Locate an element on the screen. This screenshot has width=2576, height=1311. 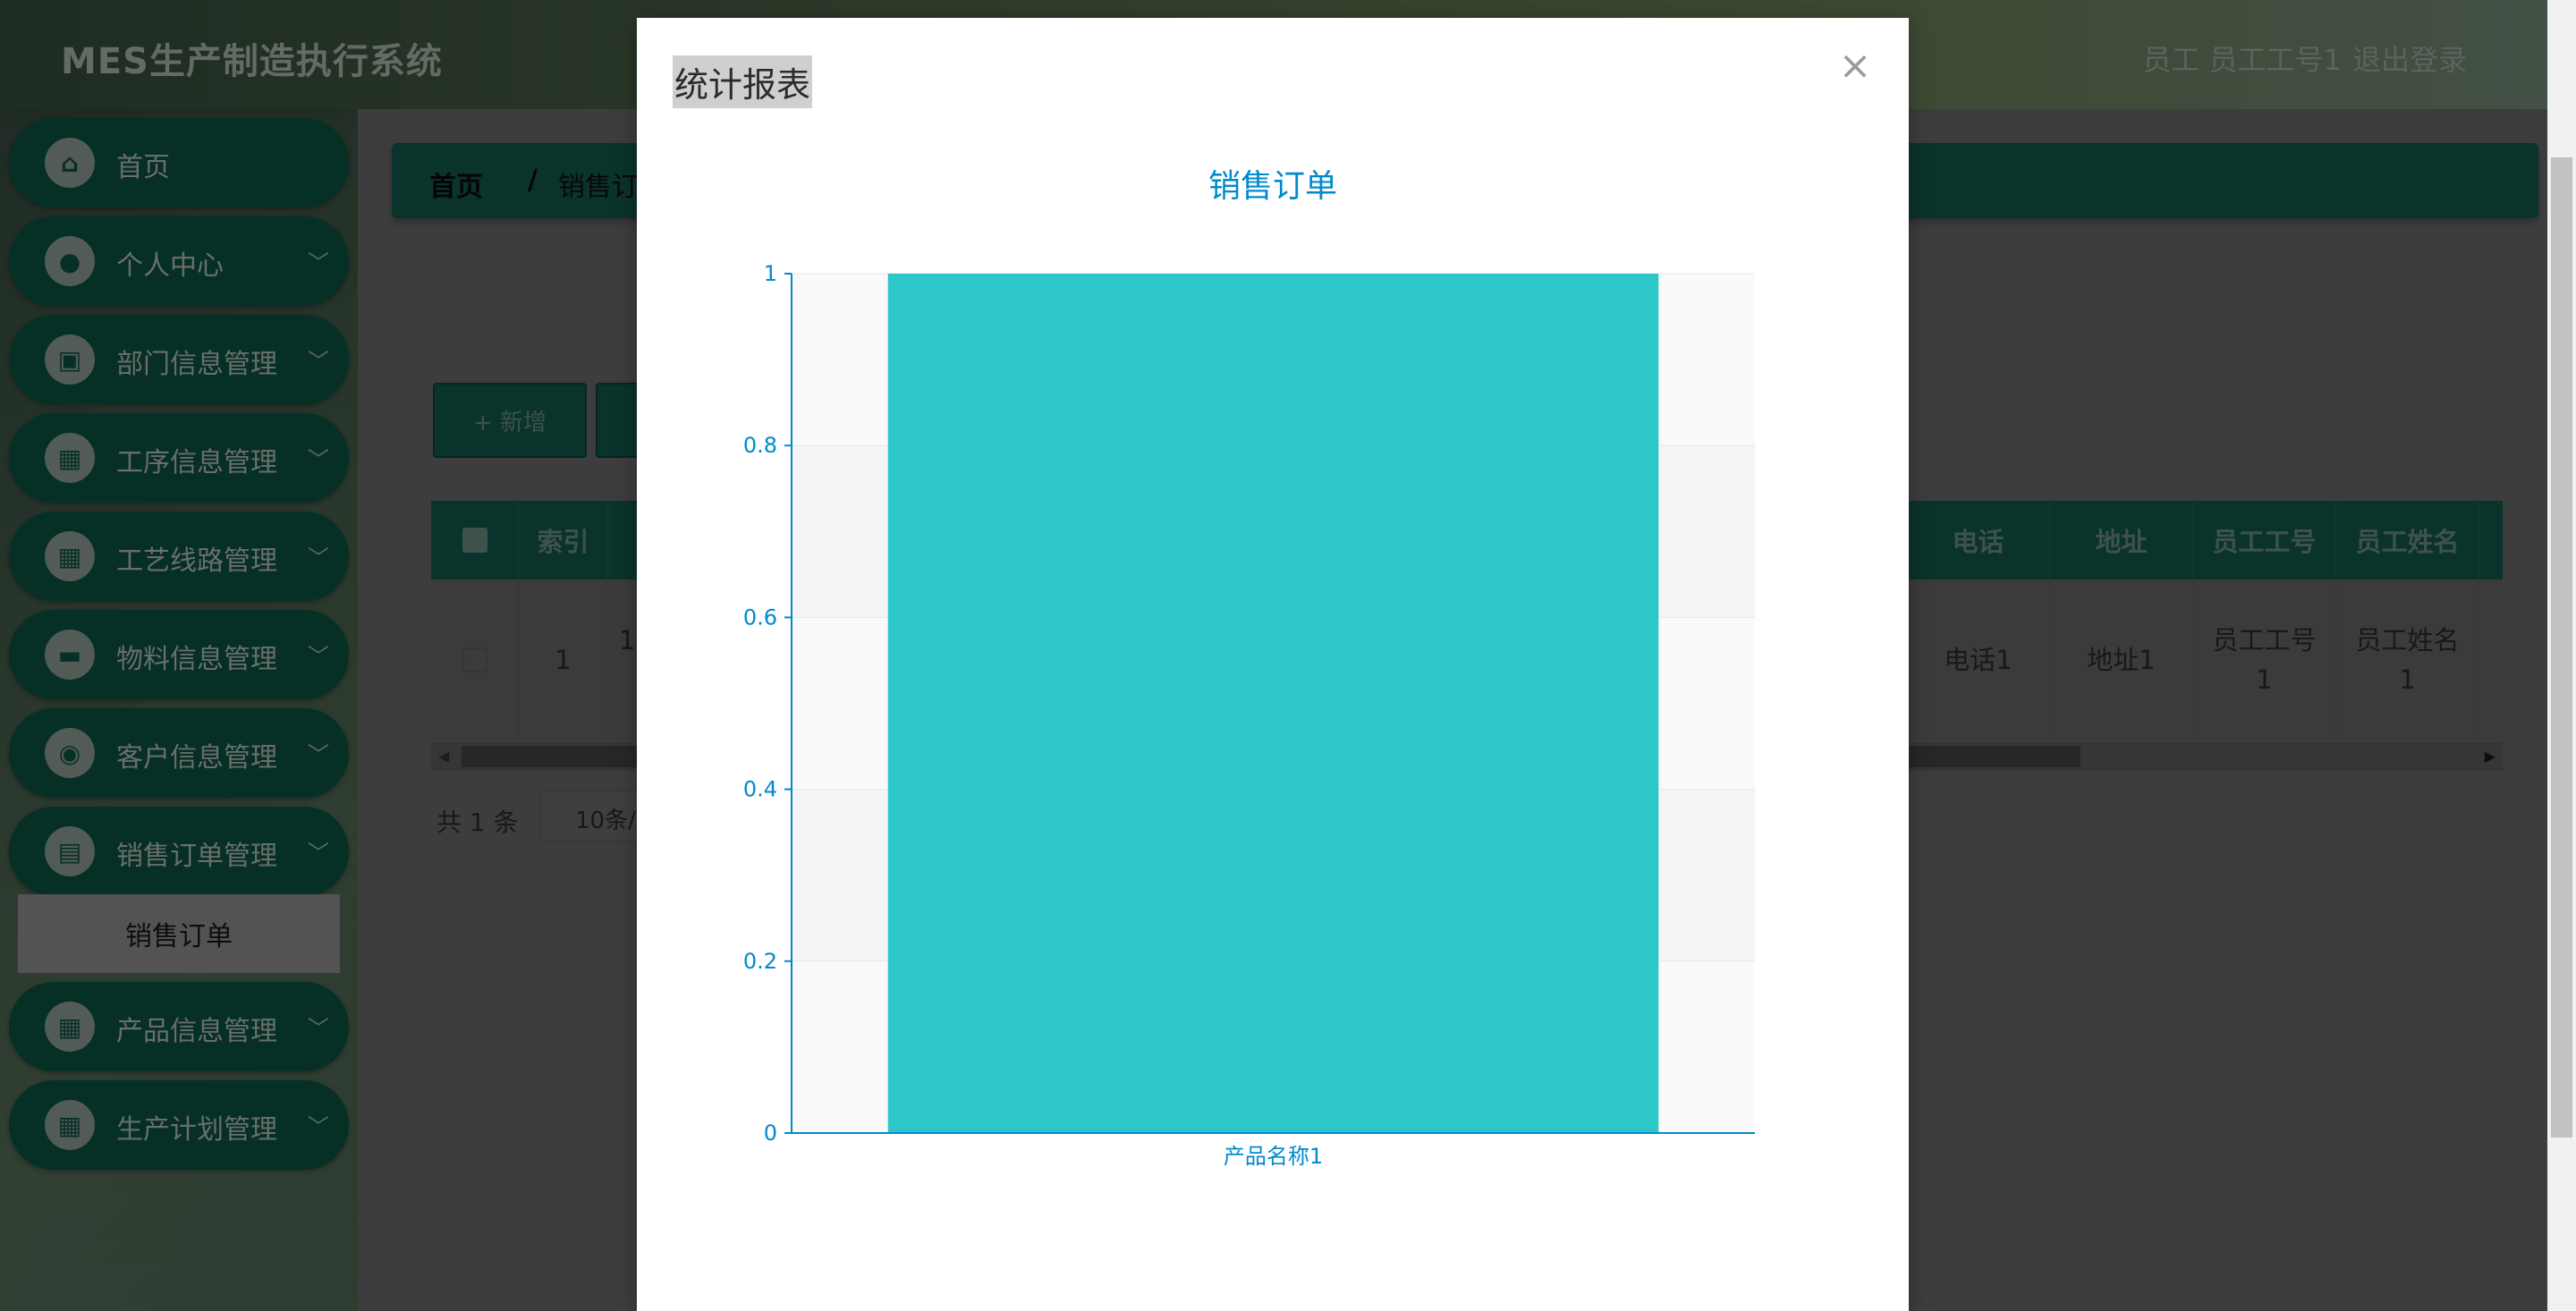
y-tick-label: 0 is located at coordinates (770, 1133).